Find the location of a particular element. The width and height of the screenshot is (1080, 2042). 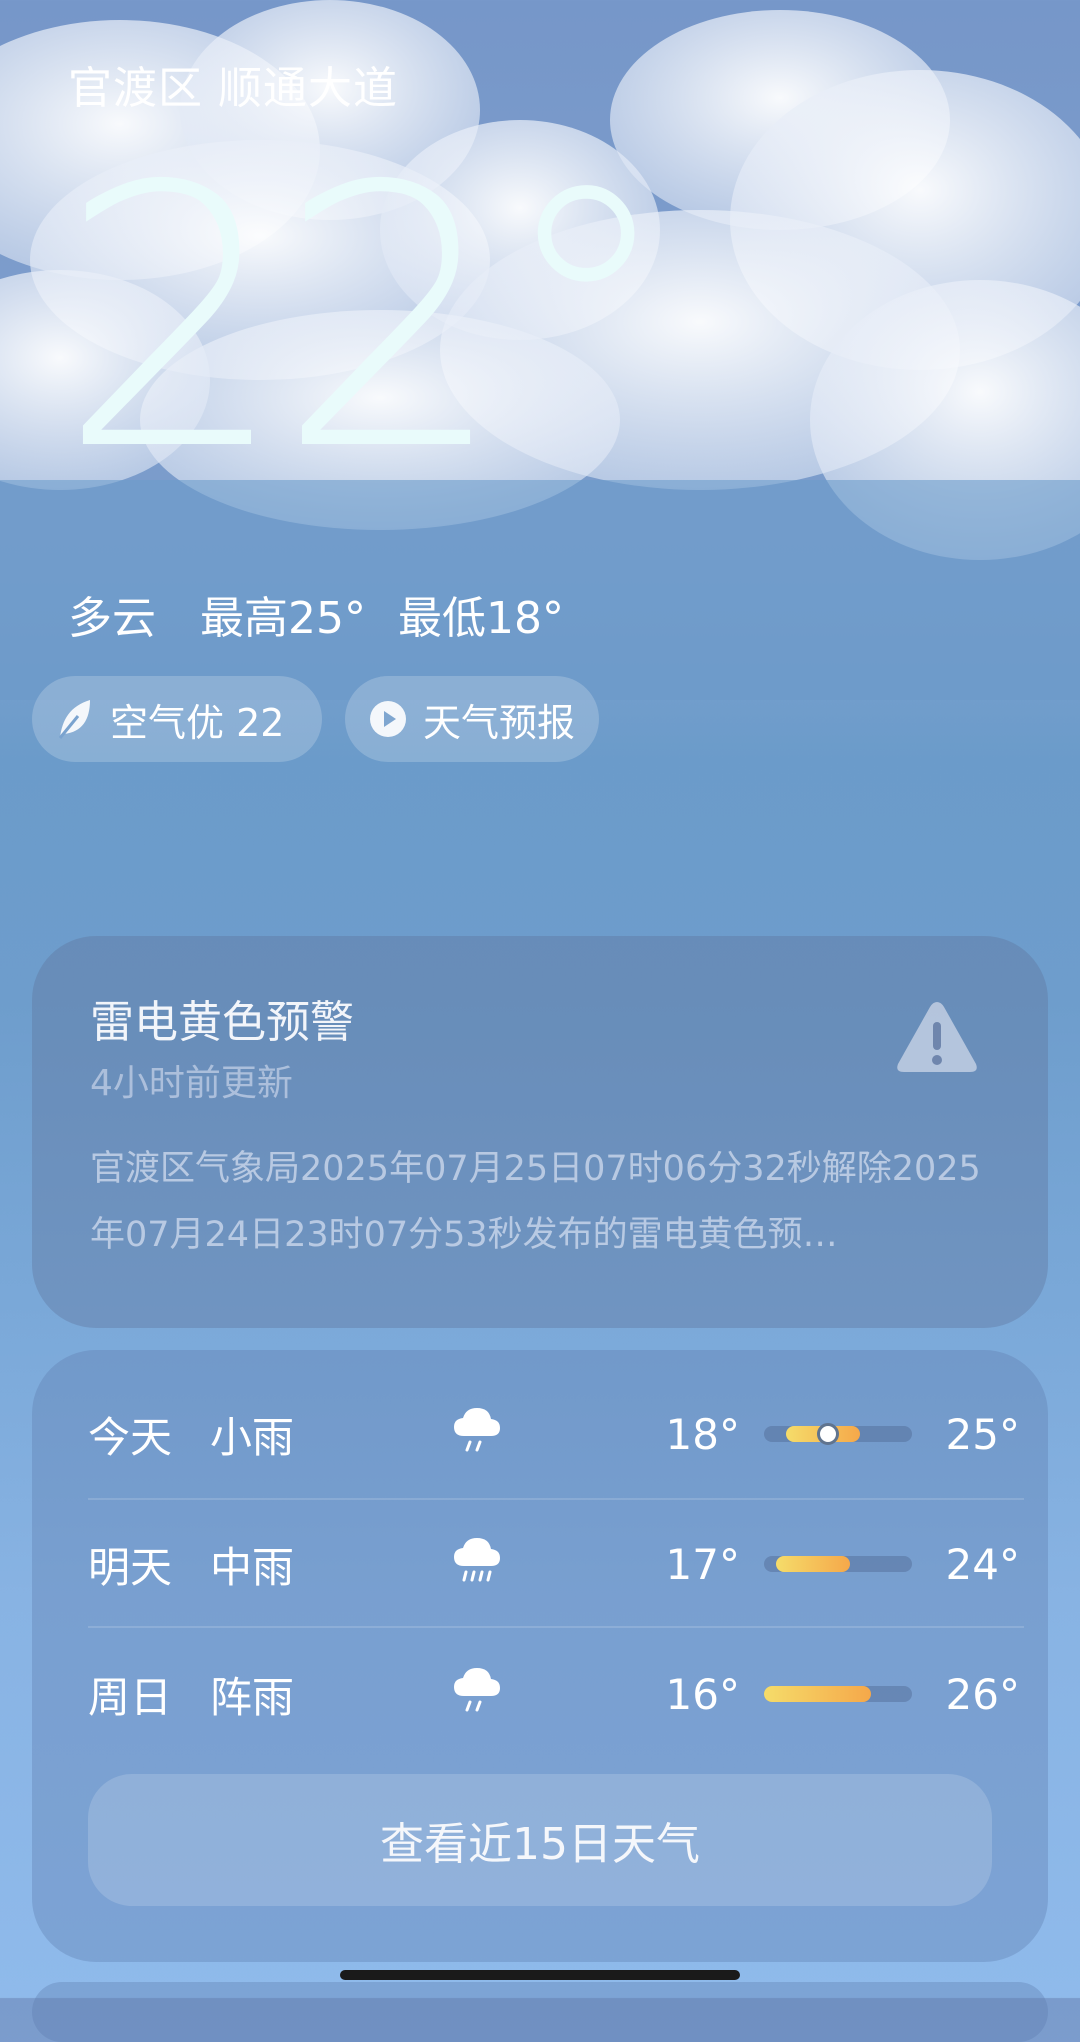

light-rain-icon is located at coordinates (520, 1434).